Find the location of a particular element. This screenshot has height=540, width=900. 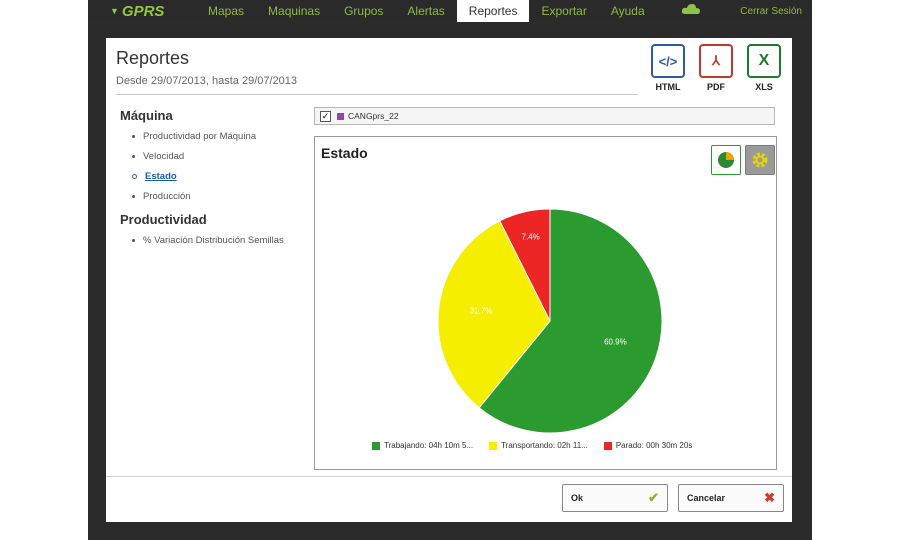

series-checkbox: ✓ is located at coordinates (325, 116).